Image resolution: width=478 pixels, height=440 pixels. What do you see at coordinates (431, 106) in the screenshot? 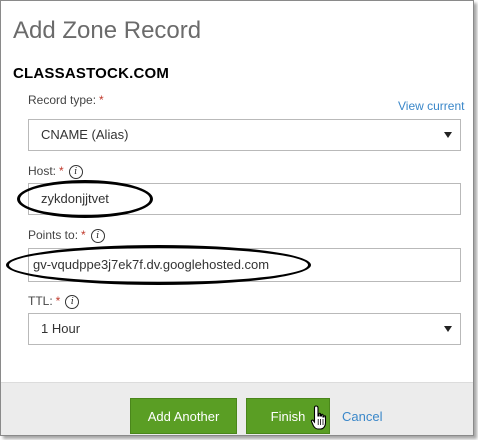
I see `view-current-link: View current` at bounding box center [431, 106].